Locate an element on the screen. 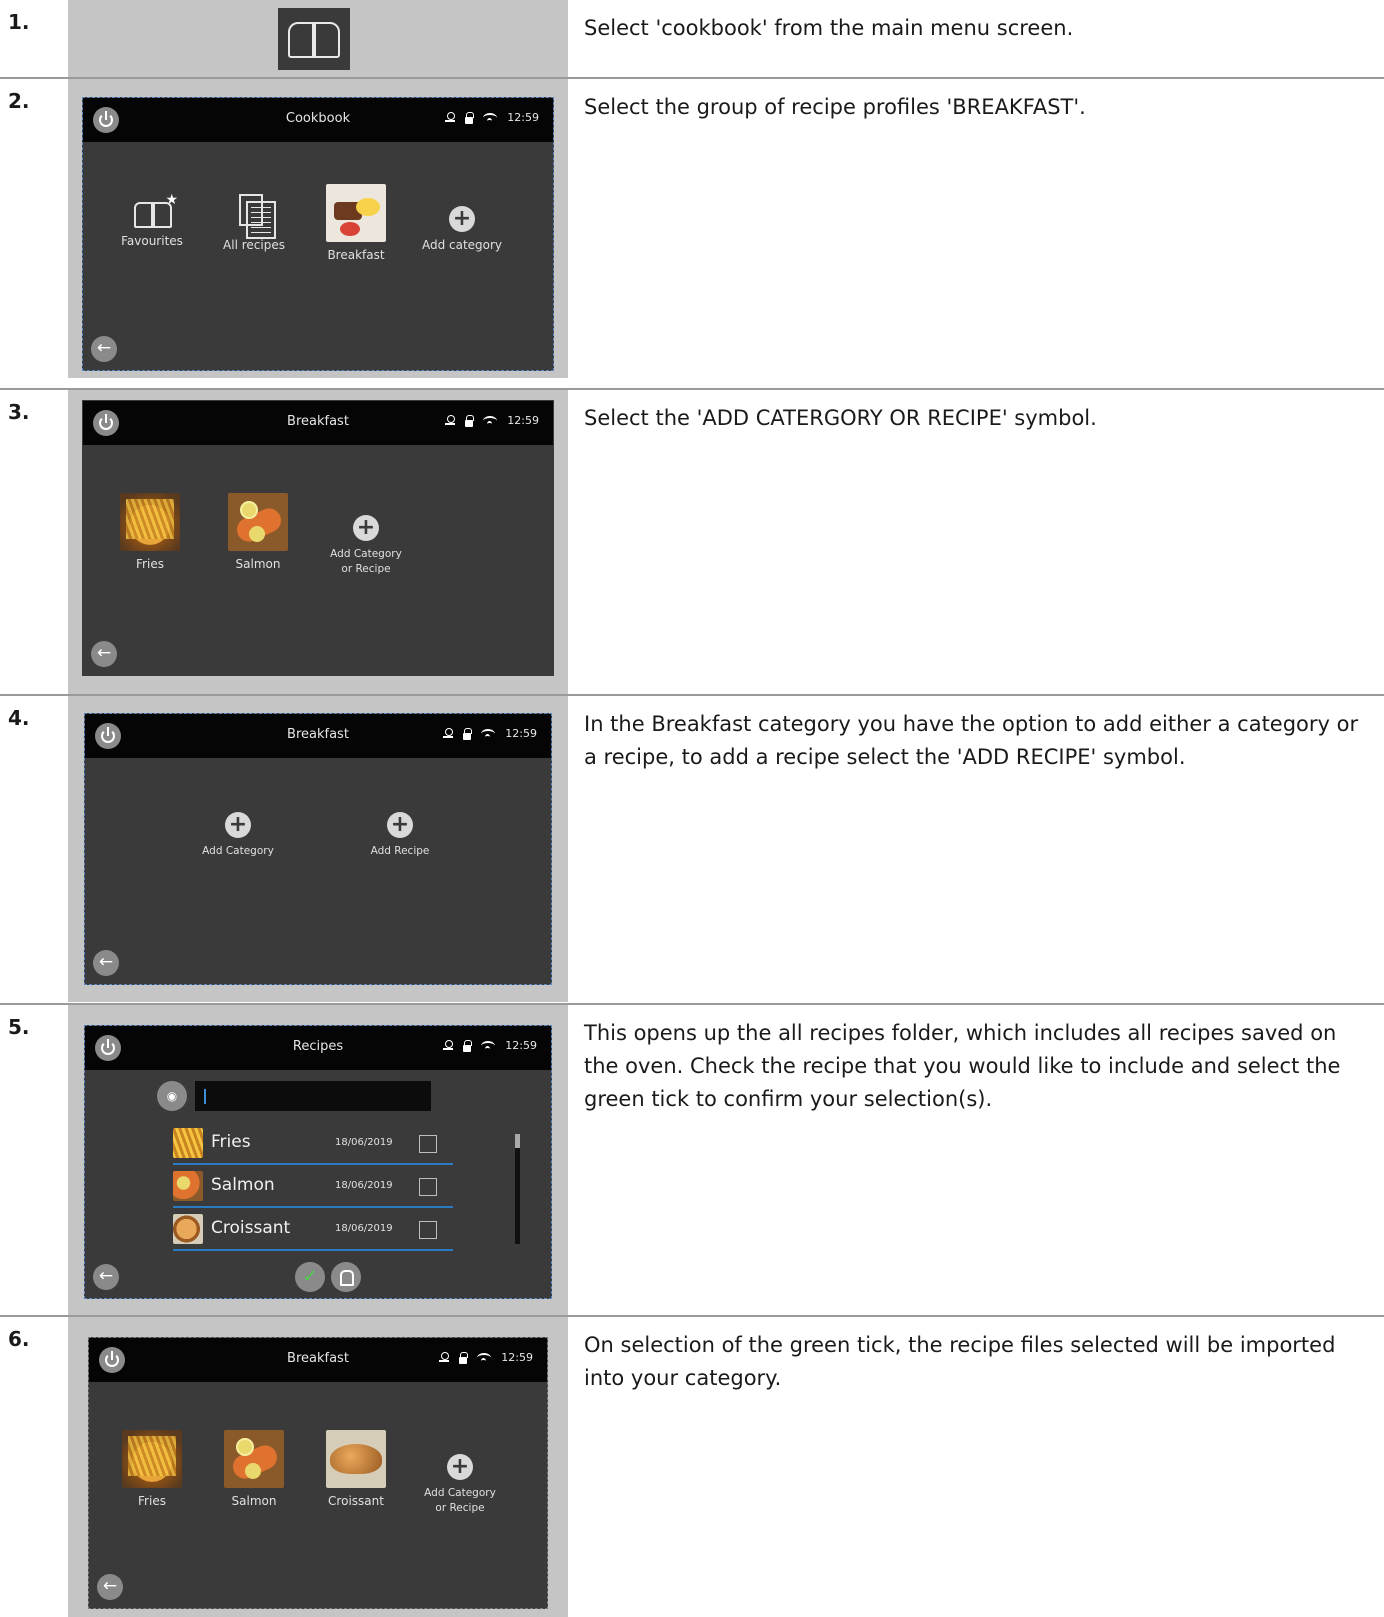 Image resolution: width=1384 pixels, height=1617 pixels. scrollbar is located at coordinates (517, 1189).